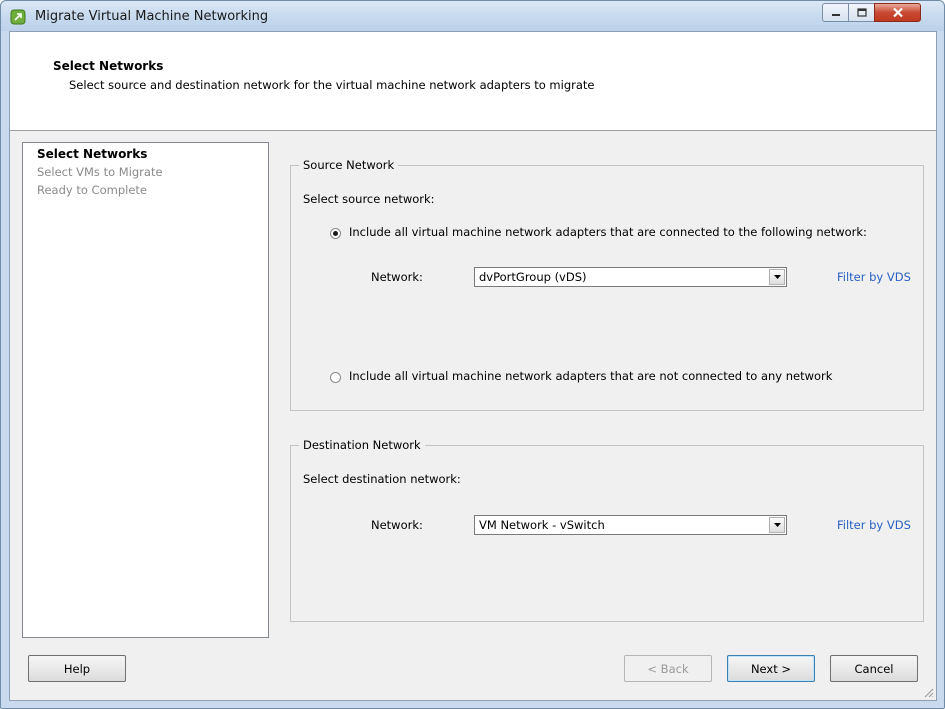 This screenshot has height=709, width=945. I want to click on maximize-button, so click(861, 12).